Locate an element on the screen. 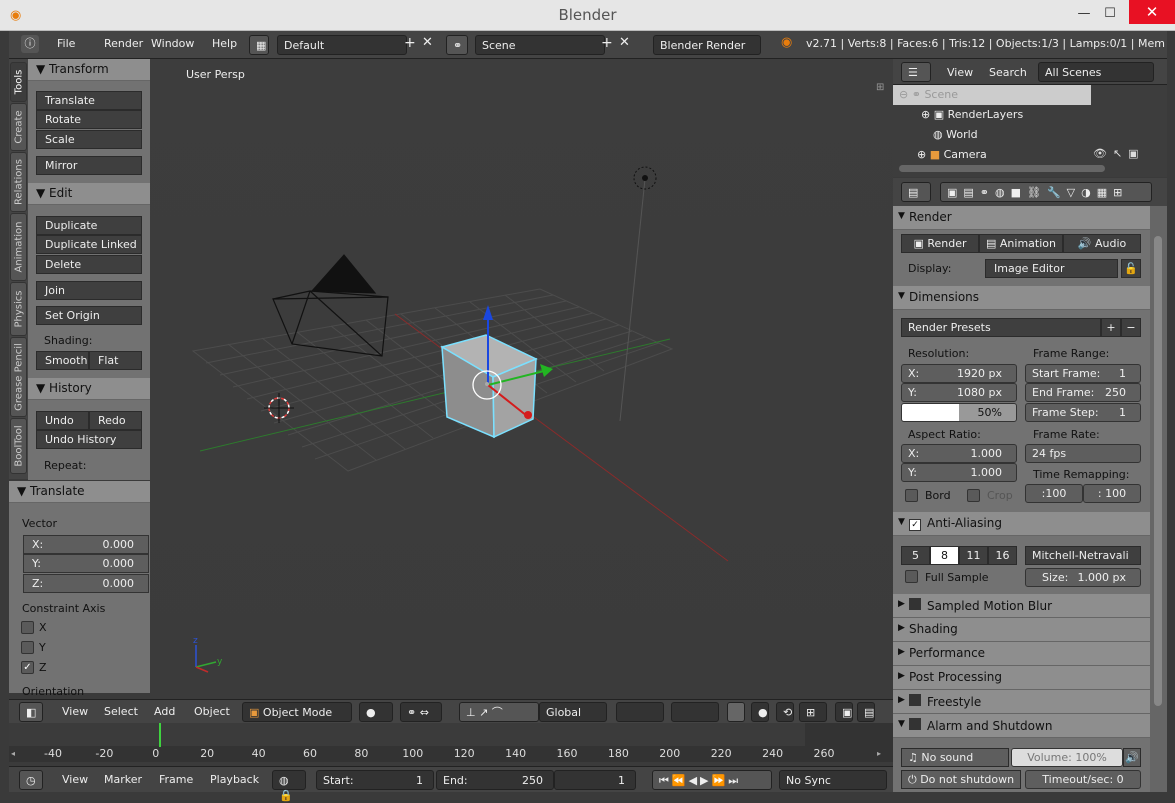  tab-grease-pencil: Grease Pencil is located at coordinates (18, 377).